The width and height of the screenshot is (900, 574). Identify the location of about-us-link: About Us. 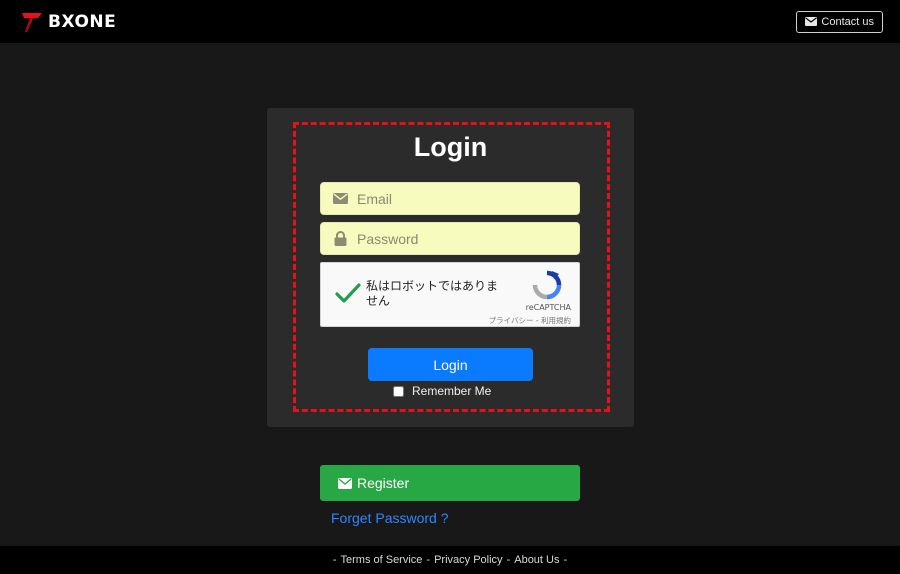
(536, 560).